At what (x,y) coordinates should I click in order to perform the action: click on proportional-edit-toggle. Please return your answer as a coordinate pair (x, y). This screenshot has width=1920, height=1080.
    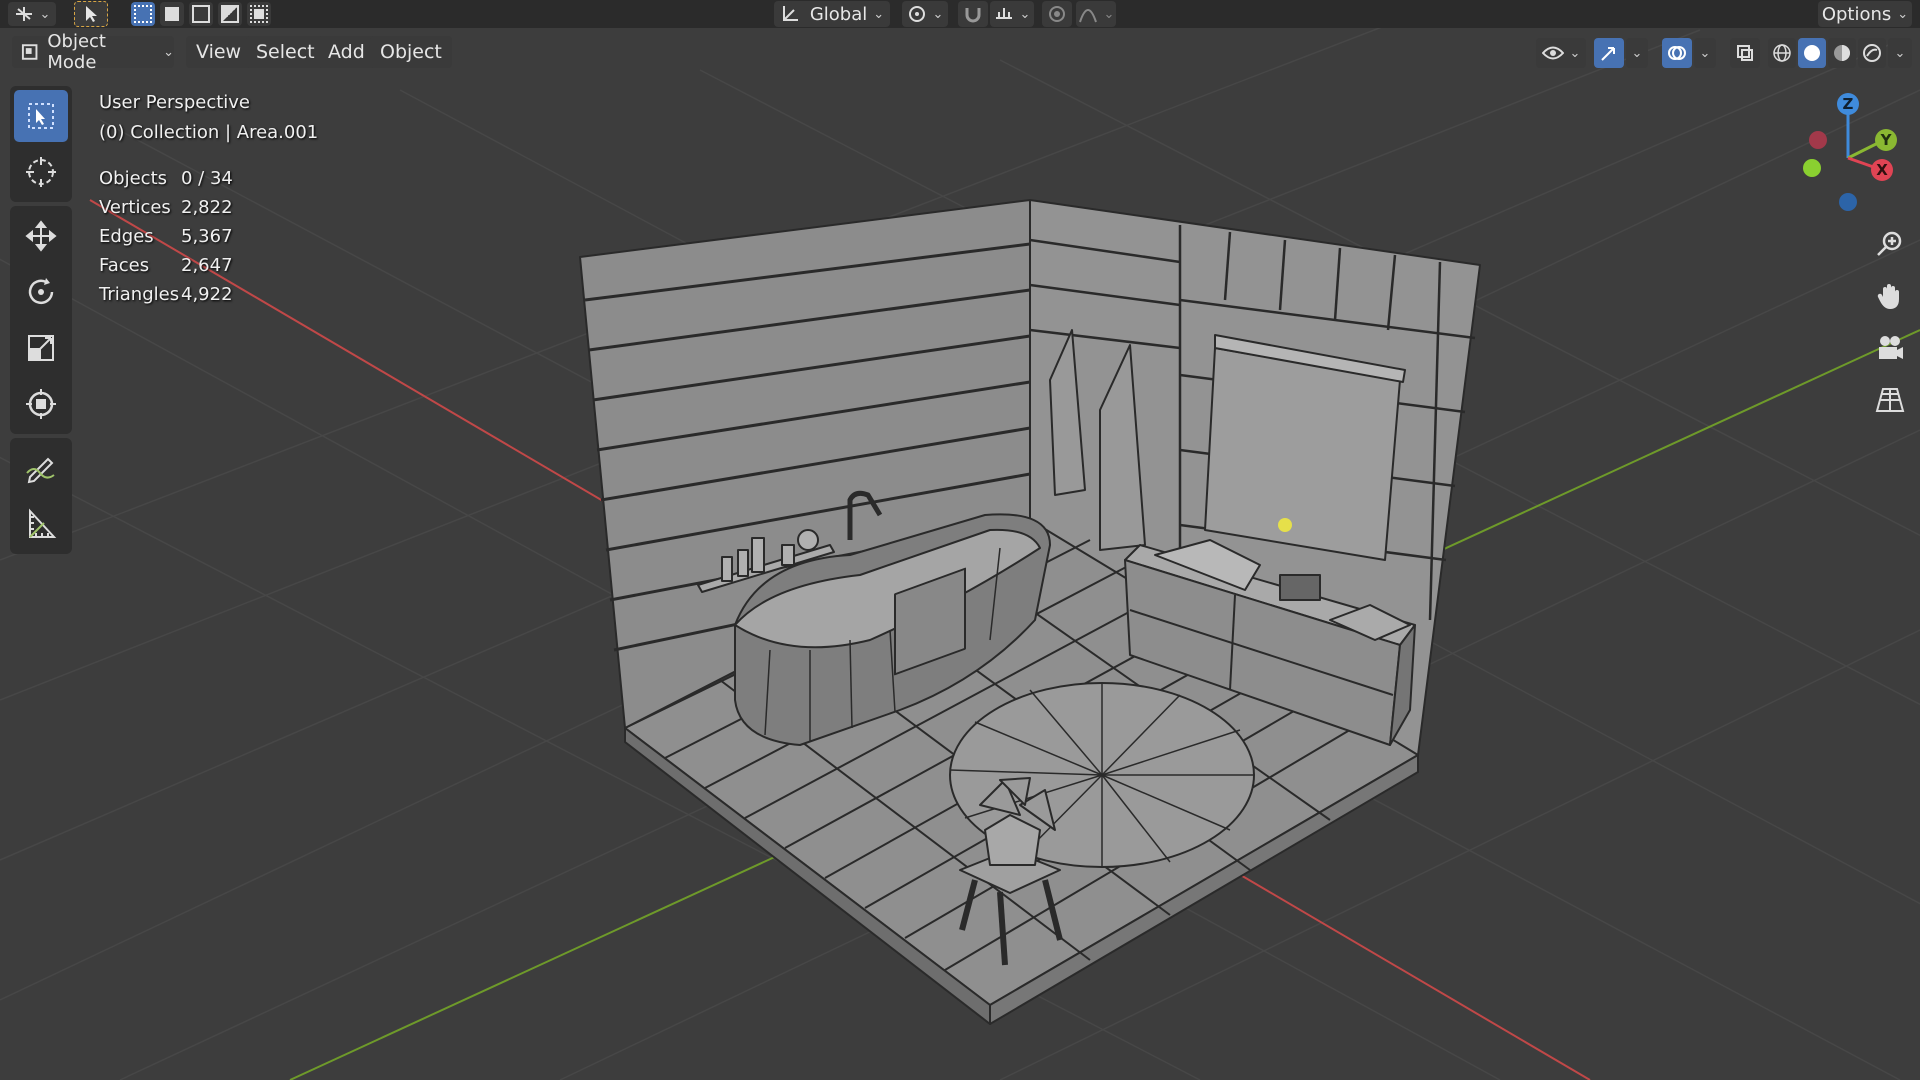
    Looking at the image, I should click on (1057, 14).